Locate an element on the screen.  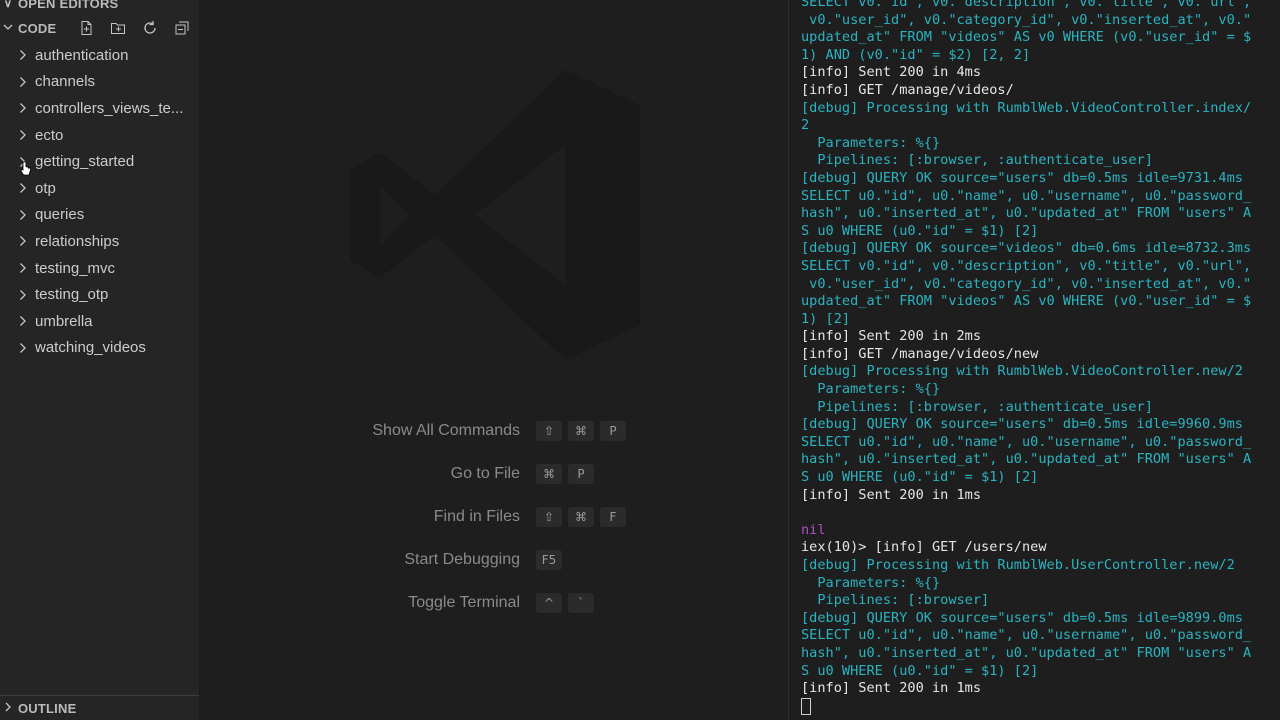
folder-label: watching_videos is located at coordinates (90, 348).